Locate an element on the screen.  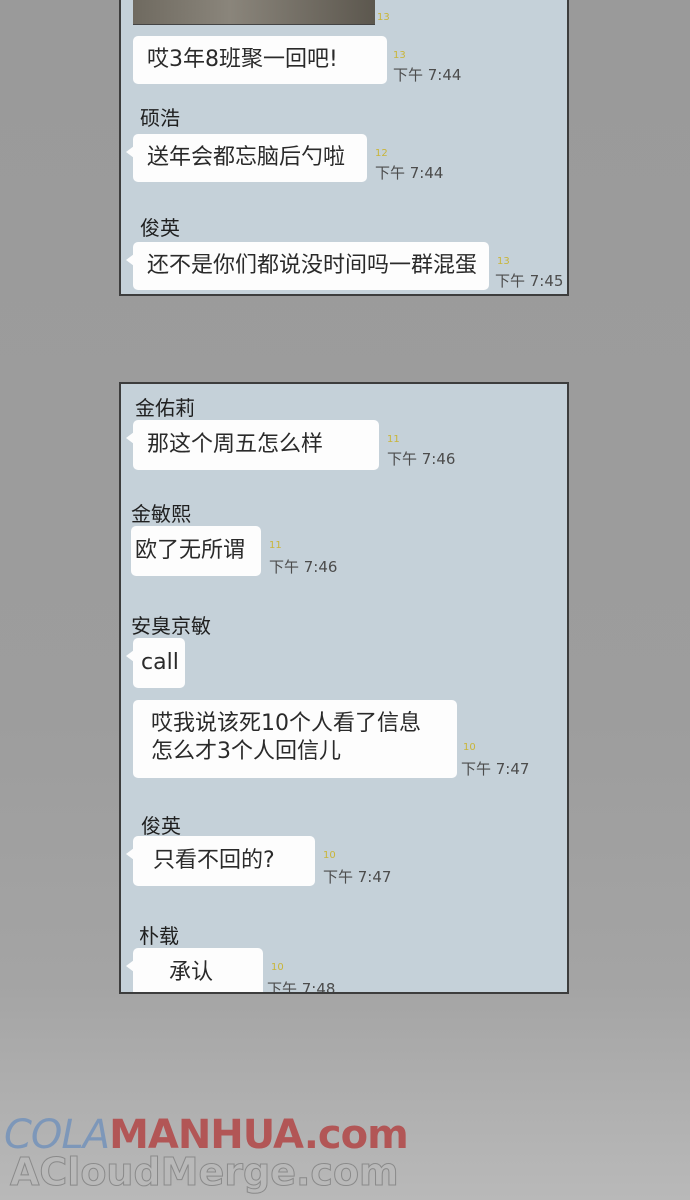
message-text: 哎3年8班聚一回吧! is located at coordinates (242, 59).